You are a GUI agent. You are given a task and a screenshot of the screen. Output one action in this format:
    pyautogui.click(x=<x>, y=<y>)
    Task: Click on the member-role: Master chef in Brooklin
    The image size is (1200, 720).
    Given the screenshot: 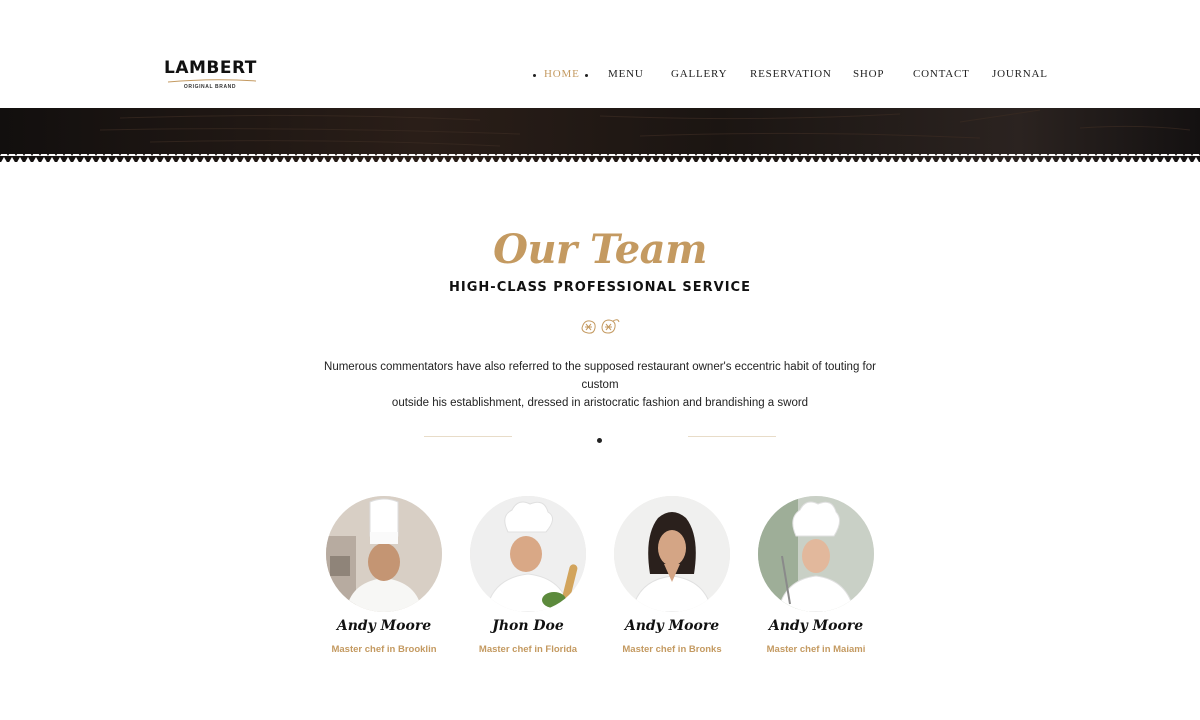 What is the action you would take?
    pyautogui.click(x=384, y=649)
    